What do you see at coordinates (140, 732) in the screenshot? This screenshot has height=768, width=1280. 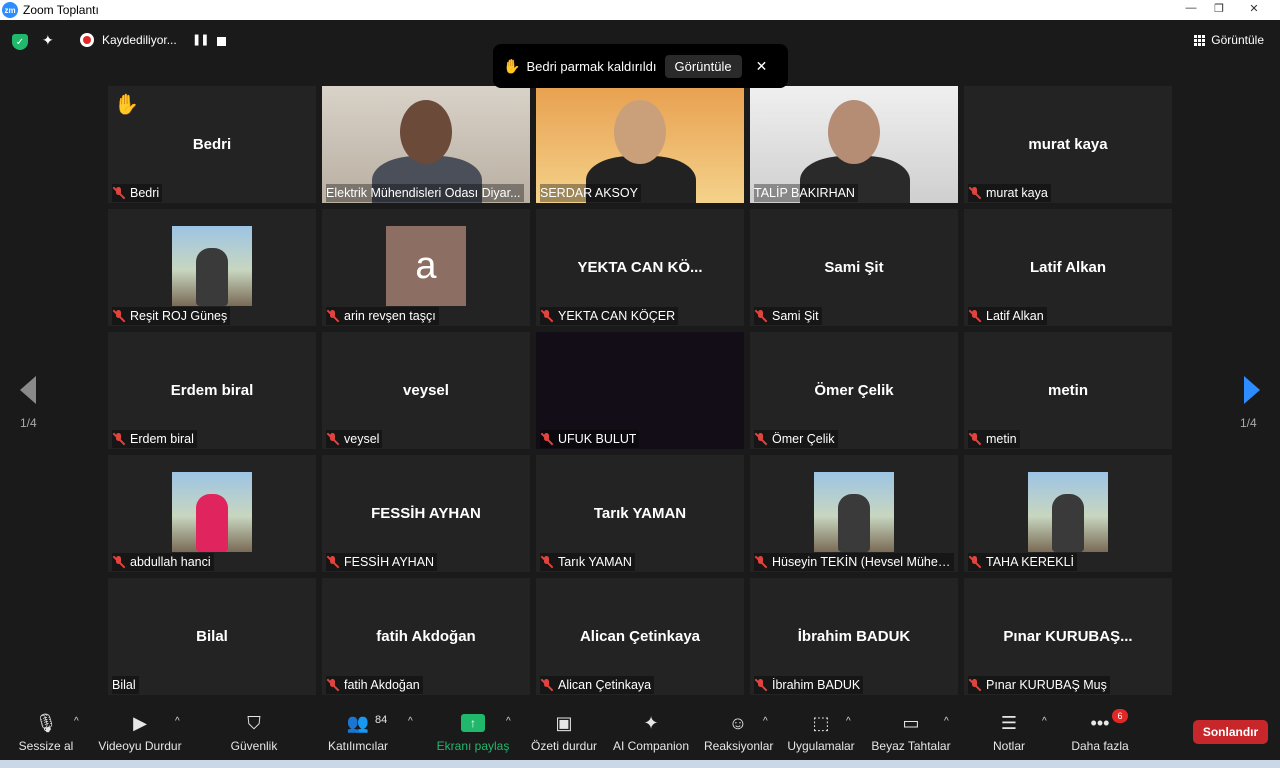 I see `stop-video-button: ▶ Videoyu Durdur` at bounding box center [140, 732].